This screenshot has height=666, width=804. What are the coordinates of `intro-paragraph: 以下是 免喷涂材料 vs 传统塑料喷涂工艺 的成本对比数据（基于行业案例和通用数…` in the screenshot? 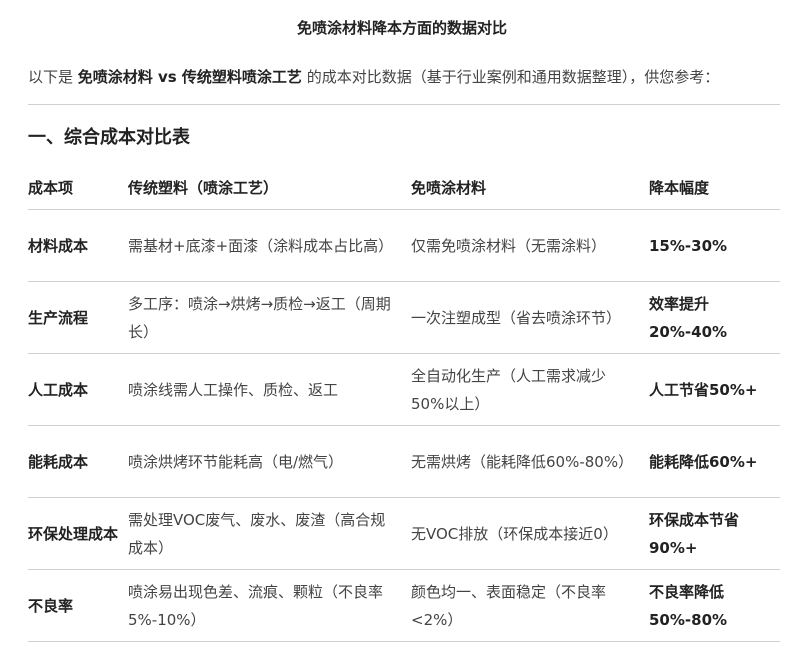 It's located at (408, 77).